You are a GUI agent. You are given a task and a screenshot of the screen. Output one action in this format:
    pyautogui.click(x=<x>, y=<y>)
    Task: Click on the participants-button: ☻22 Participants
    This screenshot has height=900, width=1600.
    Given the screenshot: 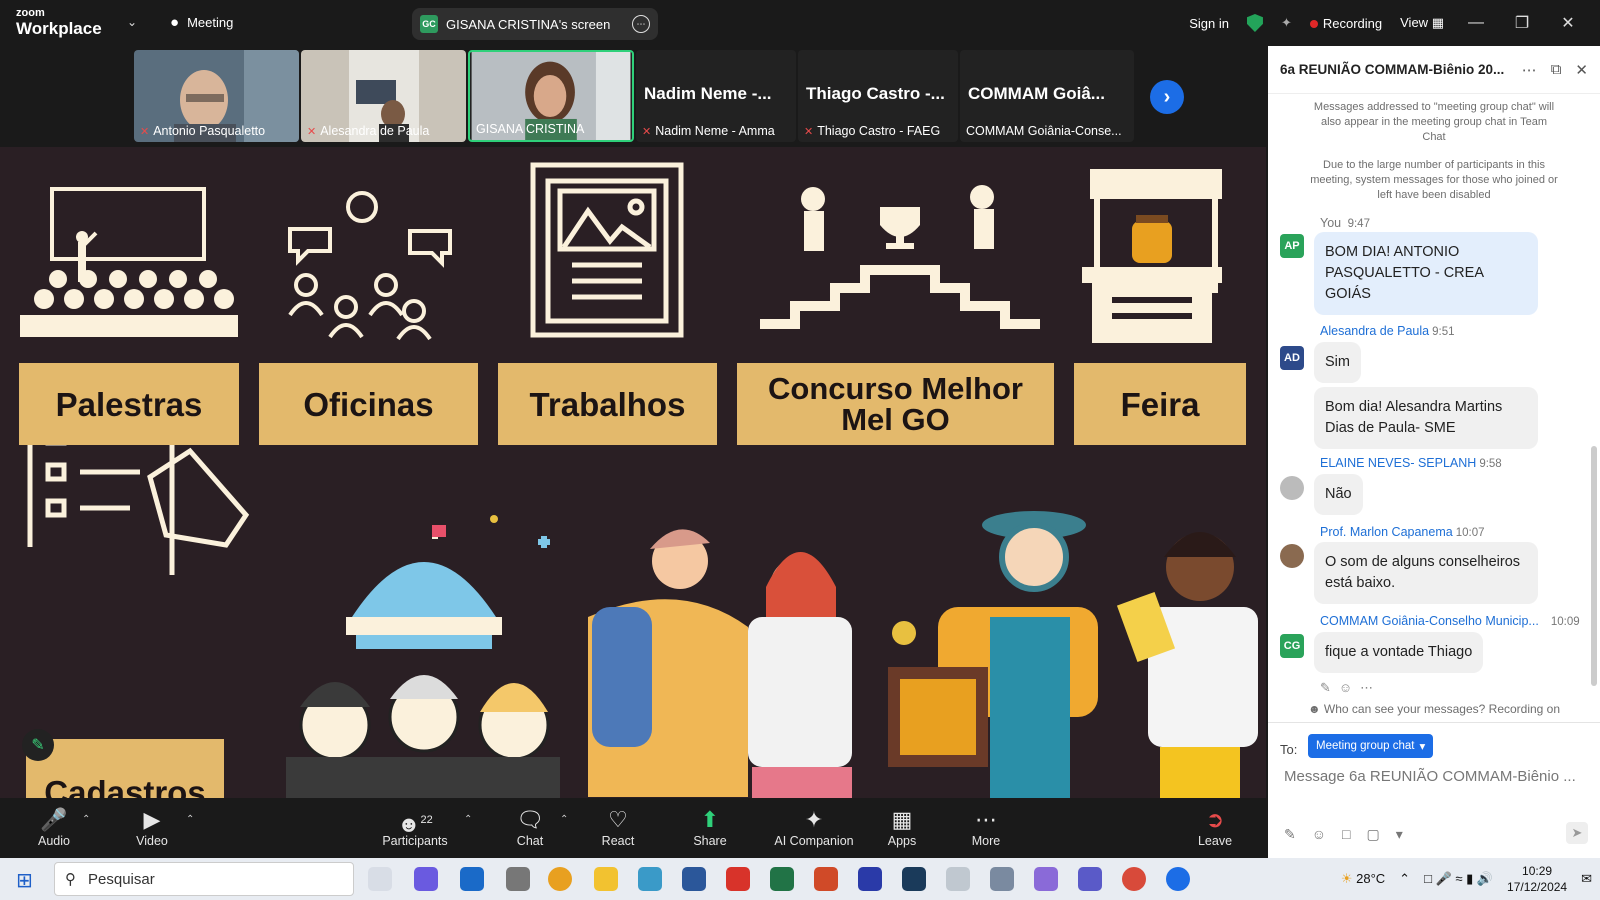 What is the action you would take?
    pyautogui.click(x=415, y=827)
    